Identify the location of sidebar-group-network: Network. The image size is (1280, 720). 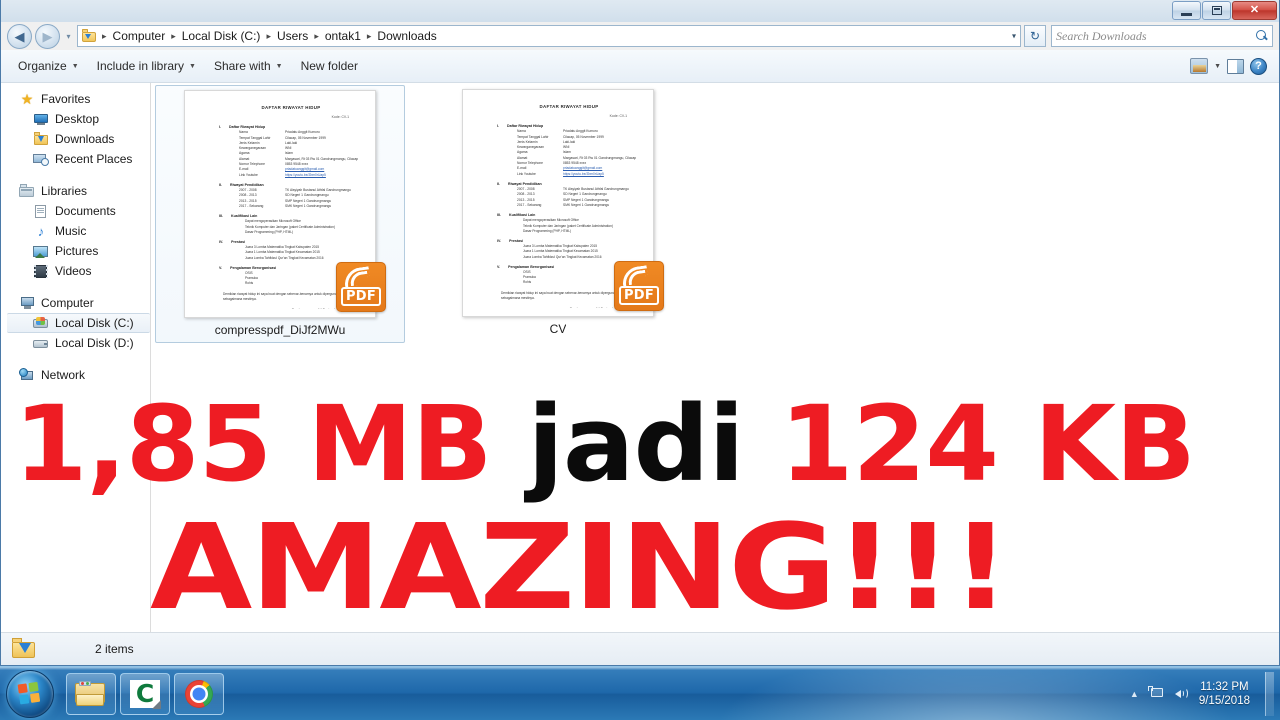
(75, 375).